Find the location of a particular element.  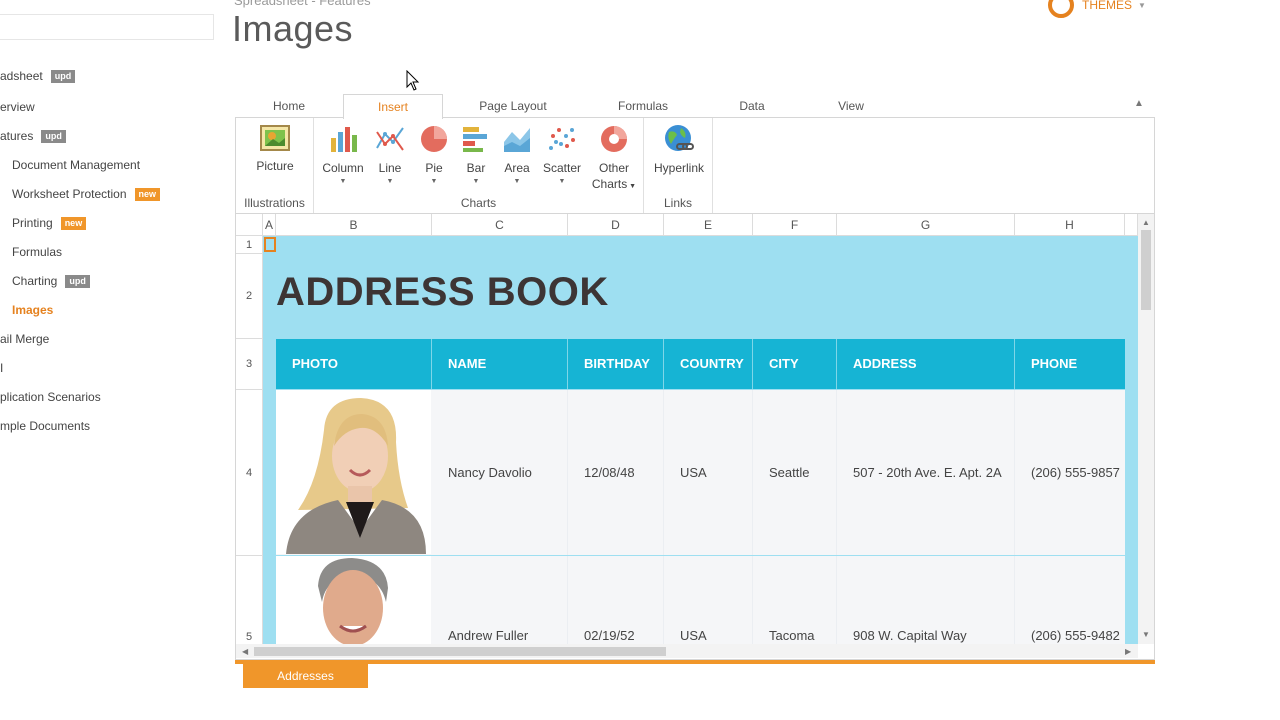

cell-address: 507 - 20th Ave. E. Apt. 2A is located at coordinates (926, 472).